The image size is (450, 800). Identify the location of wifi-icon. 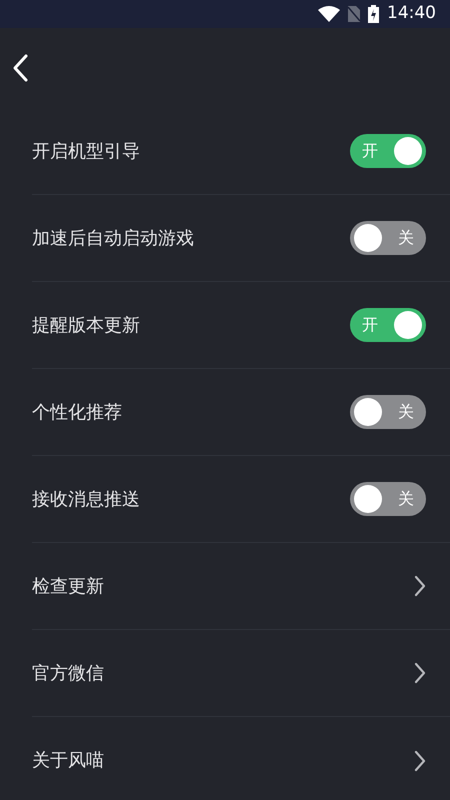
(329, 14).